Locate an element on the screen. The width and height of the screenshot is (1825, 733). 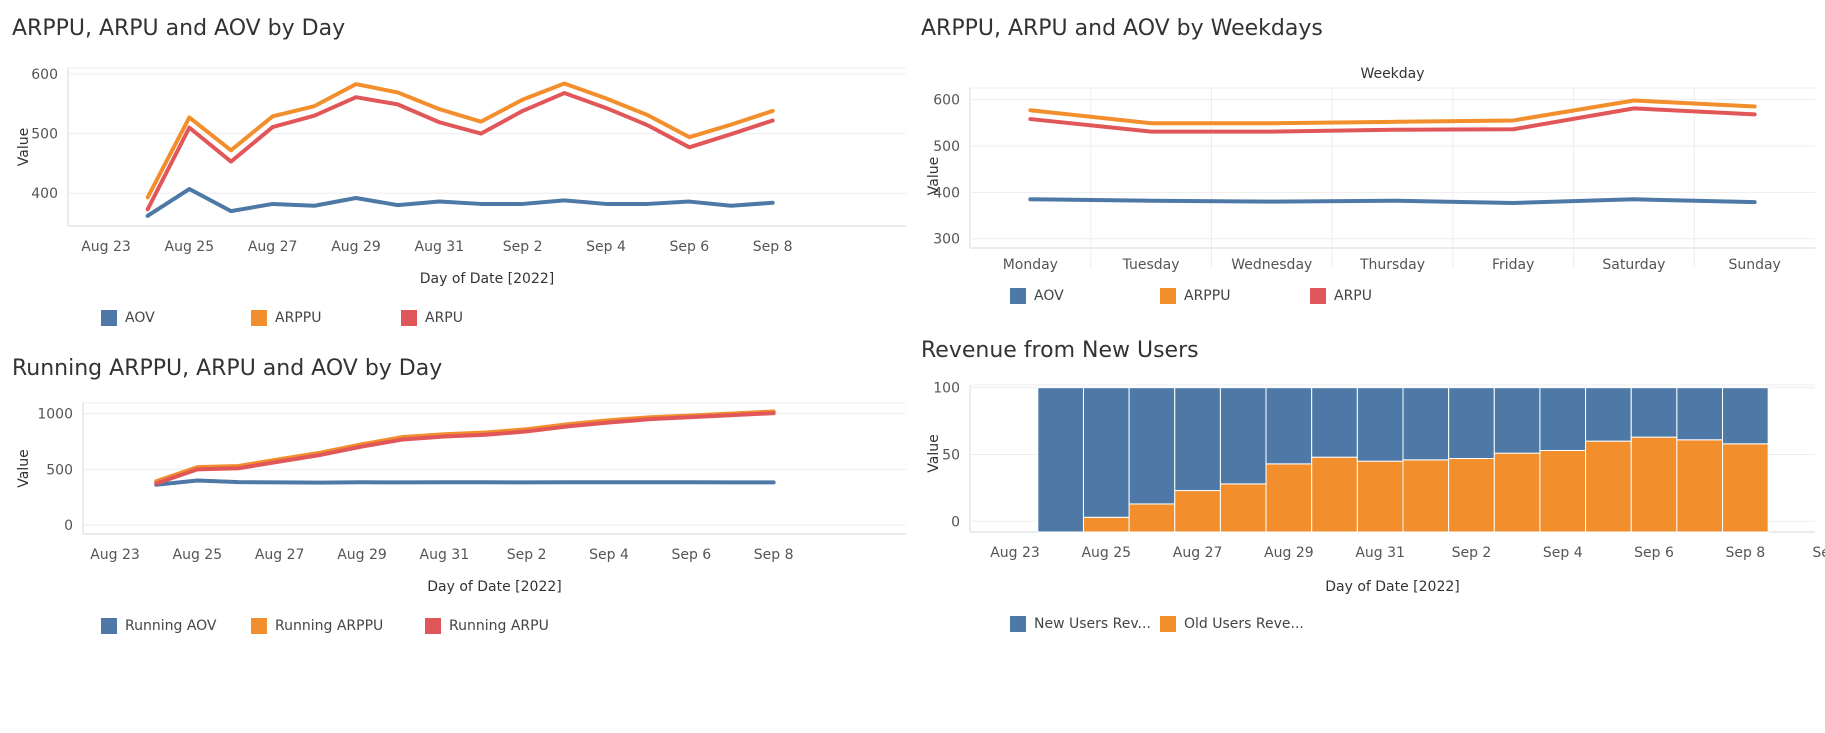
series-line-running-arppu is located at coordinates (465, 446).